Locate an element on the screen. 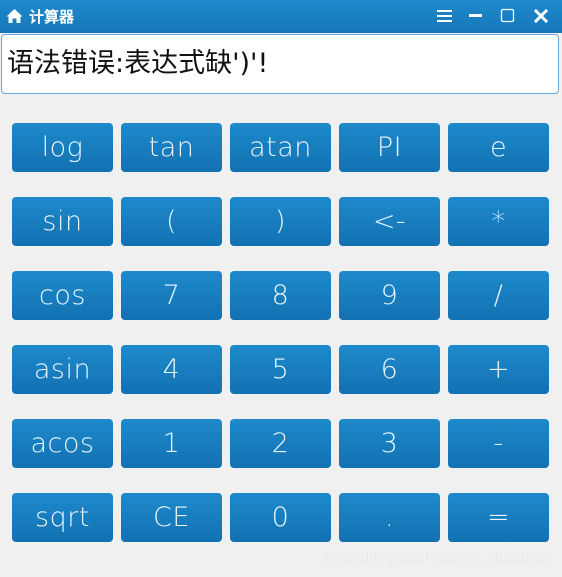 The image size is (562, 577). key-cos-button: cos is located at coordinates (62, 295).